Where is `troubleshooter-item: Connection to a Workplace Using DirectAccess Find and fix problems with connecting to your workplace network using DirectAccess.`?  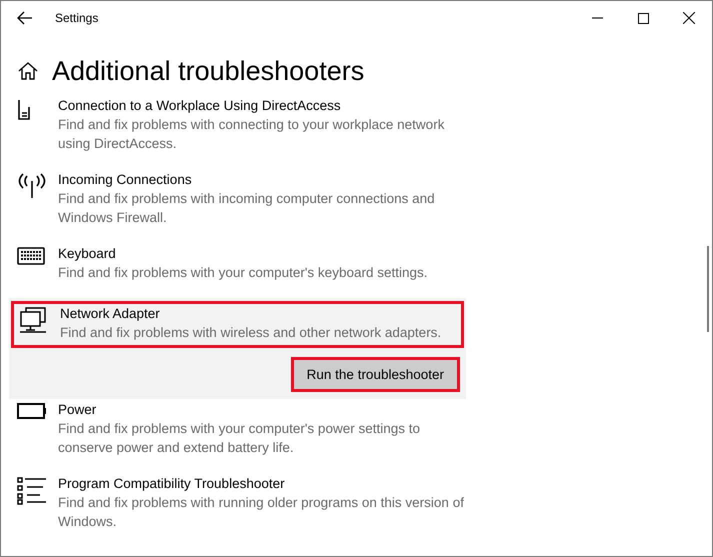
troubleshooter-item: Connection to a Workplace Using DirectAccess Find and fix problems with connecting to your workplace network using DirectAccess. is located at coordinates (241, 129).